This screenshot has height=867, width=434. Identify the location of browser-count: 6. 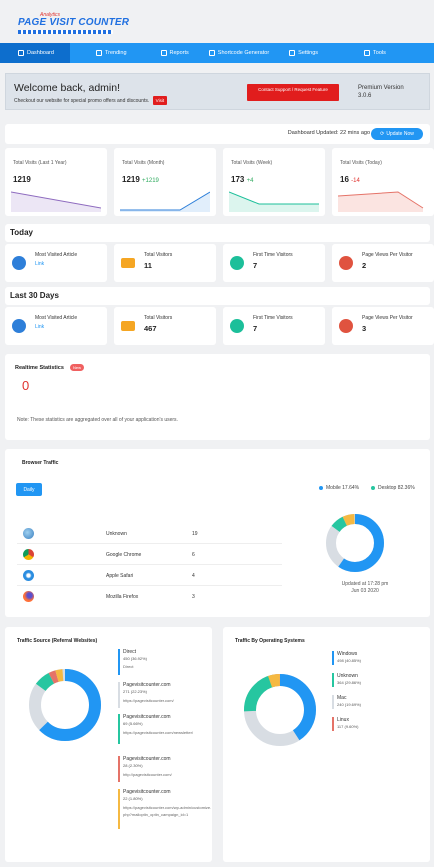
(193, 555).